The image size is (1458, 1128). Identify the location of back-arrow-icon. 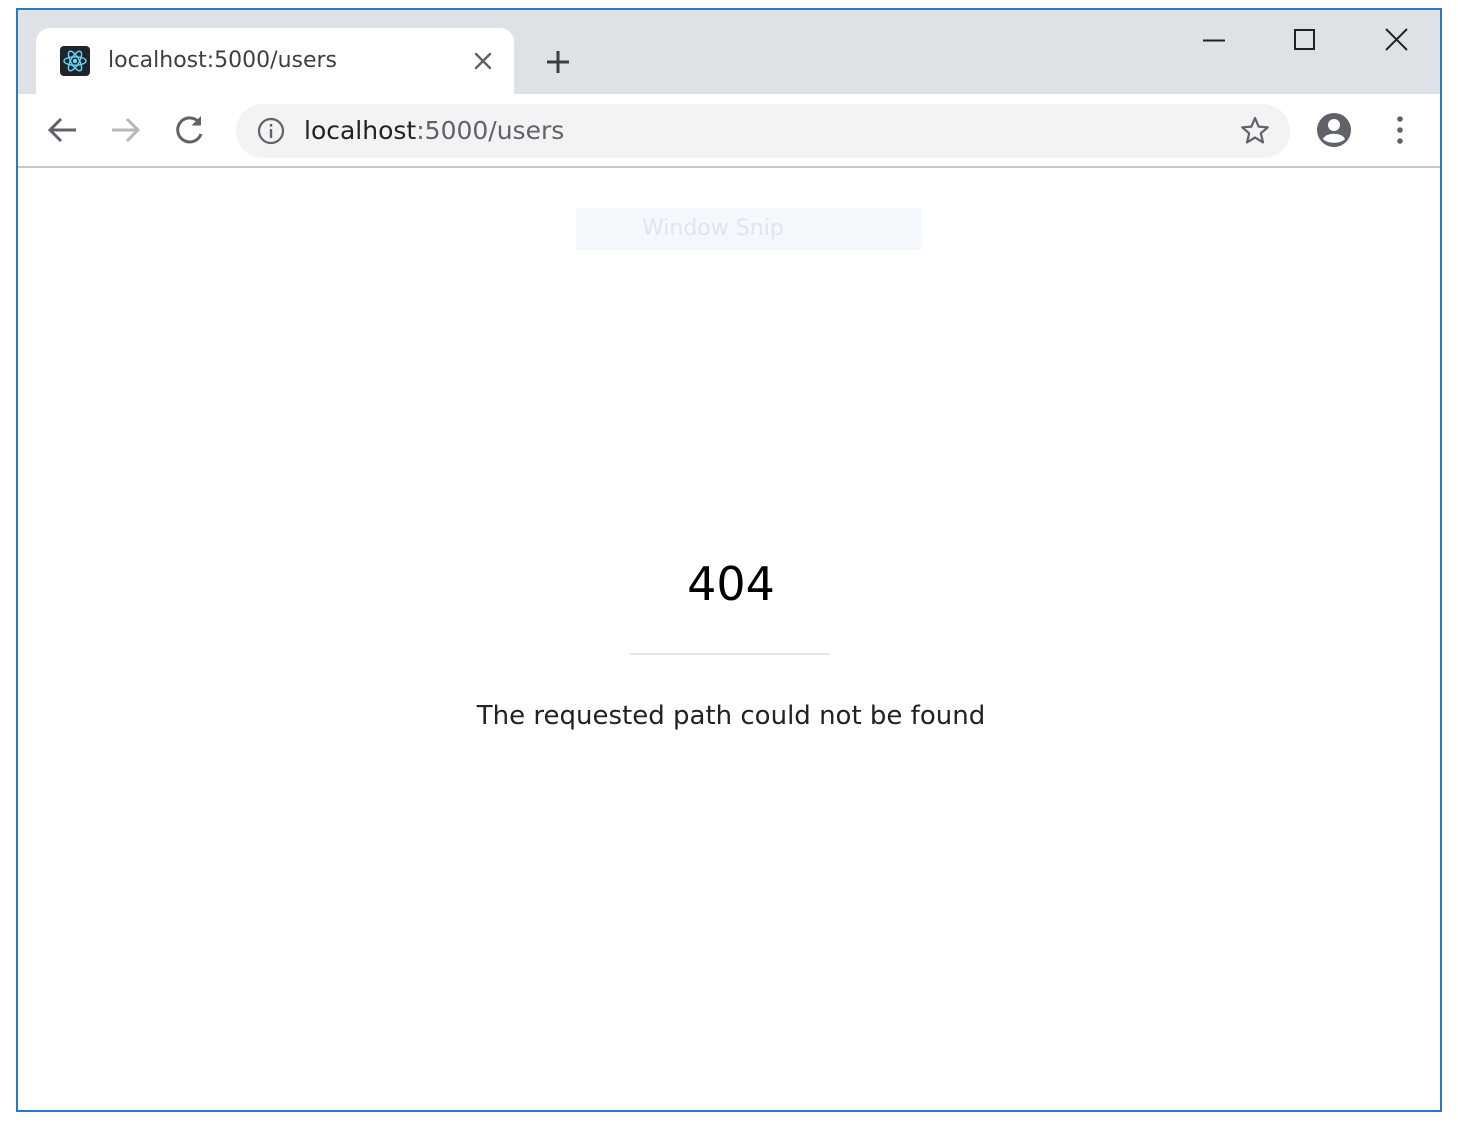
(62, 130).